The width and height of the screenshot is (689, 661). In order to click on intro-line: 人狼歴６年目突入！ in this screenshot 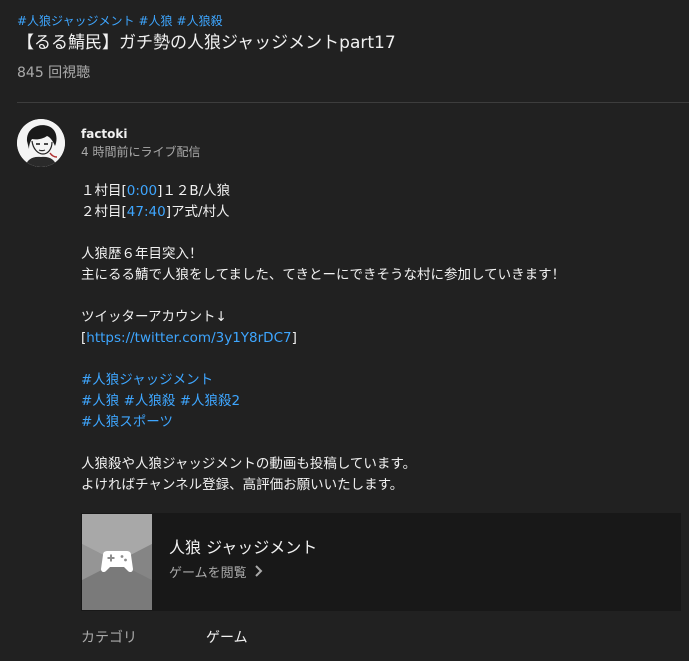, I will do `click(142, 254)`.